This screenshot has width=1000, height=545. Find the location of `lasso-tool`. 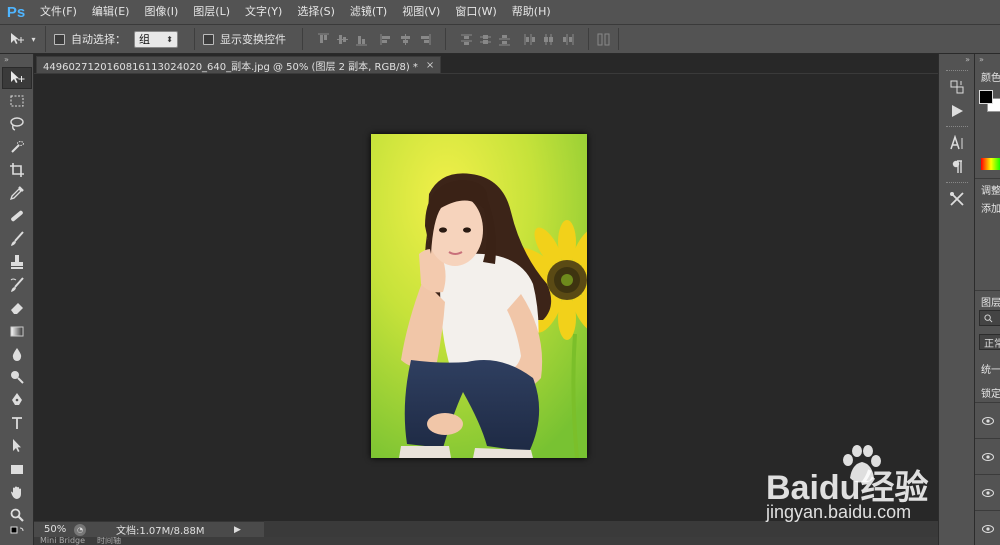

lasso-tool is located at coordinates (17, 124).